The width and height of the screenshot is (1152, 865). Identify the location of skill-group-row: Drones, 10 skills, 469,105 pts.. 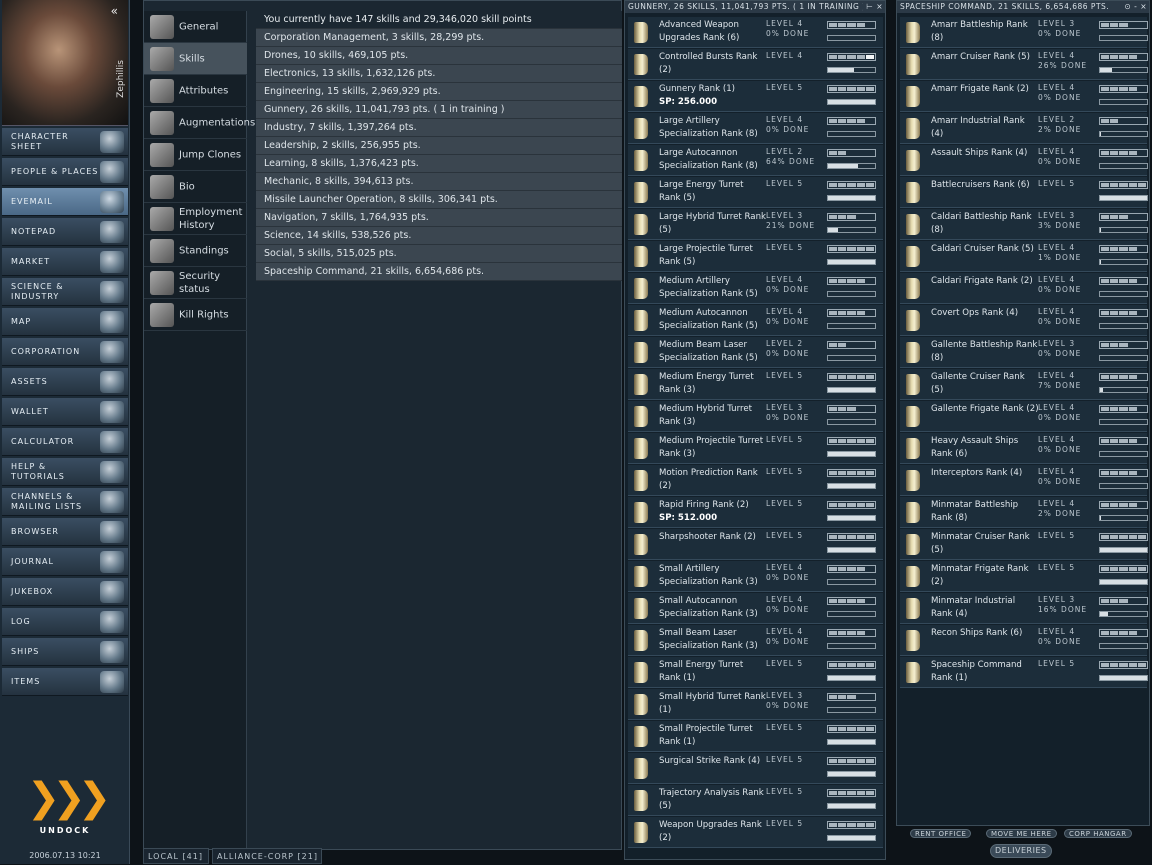
(439, 56).